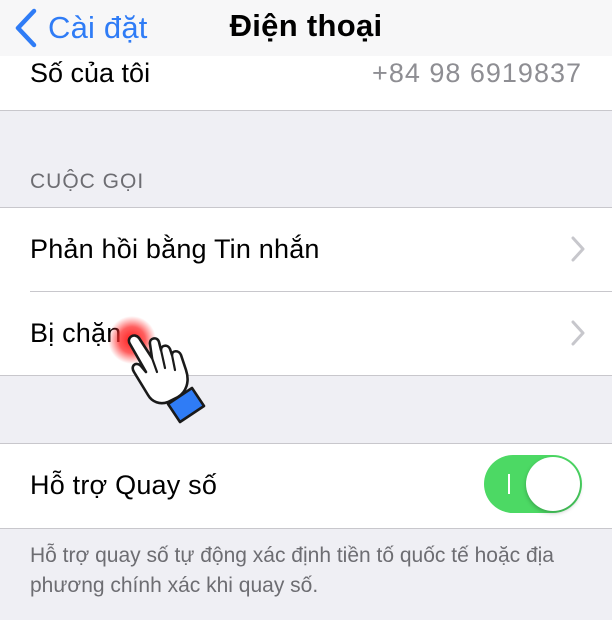 This screenshot has width=612, height=620. What do you see at coordinates (477, 73) in the screenshot?
I see `my-number-value: +84 98 6919837` at bounding box center [477, 73].